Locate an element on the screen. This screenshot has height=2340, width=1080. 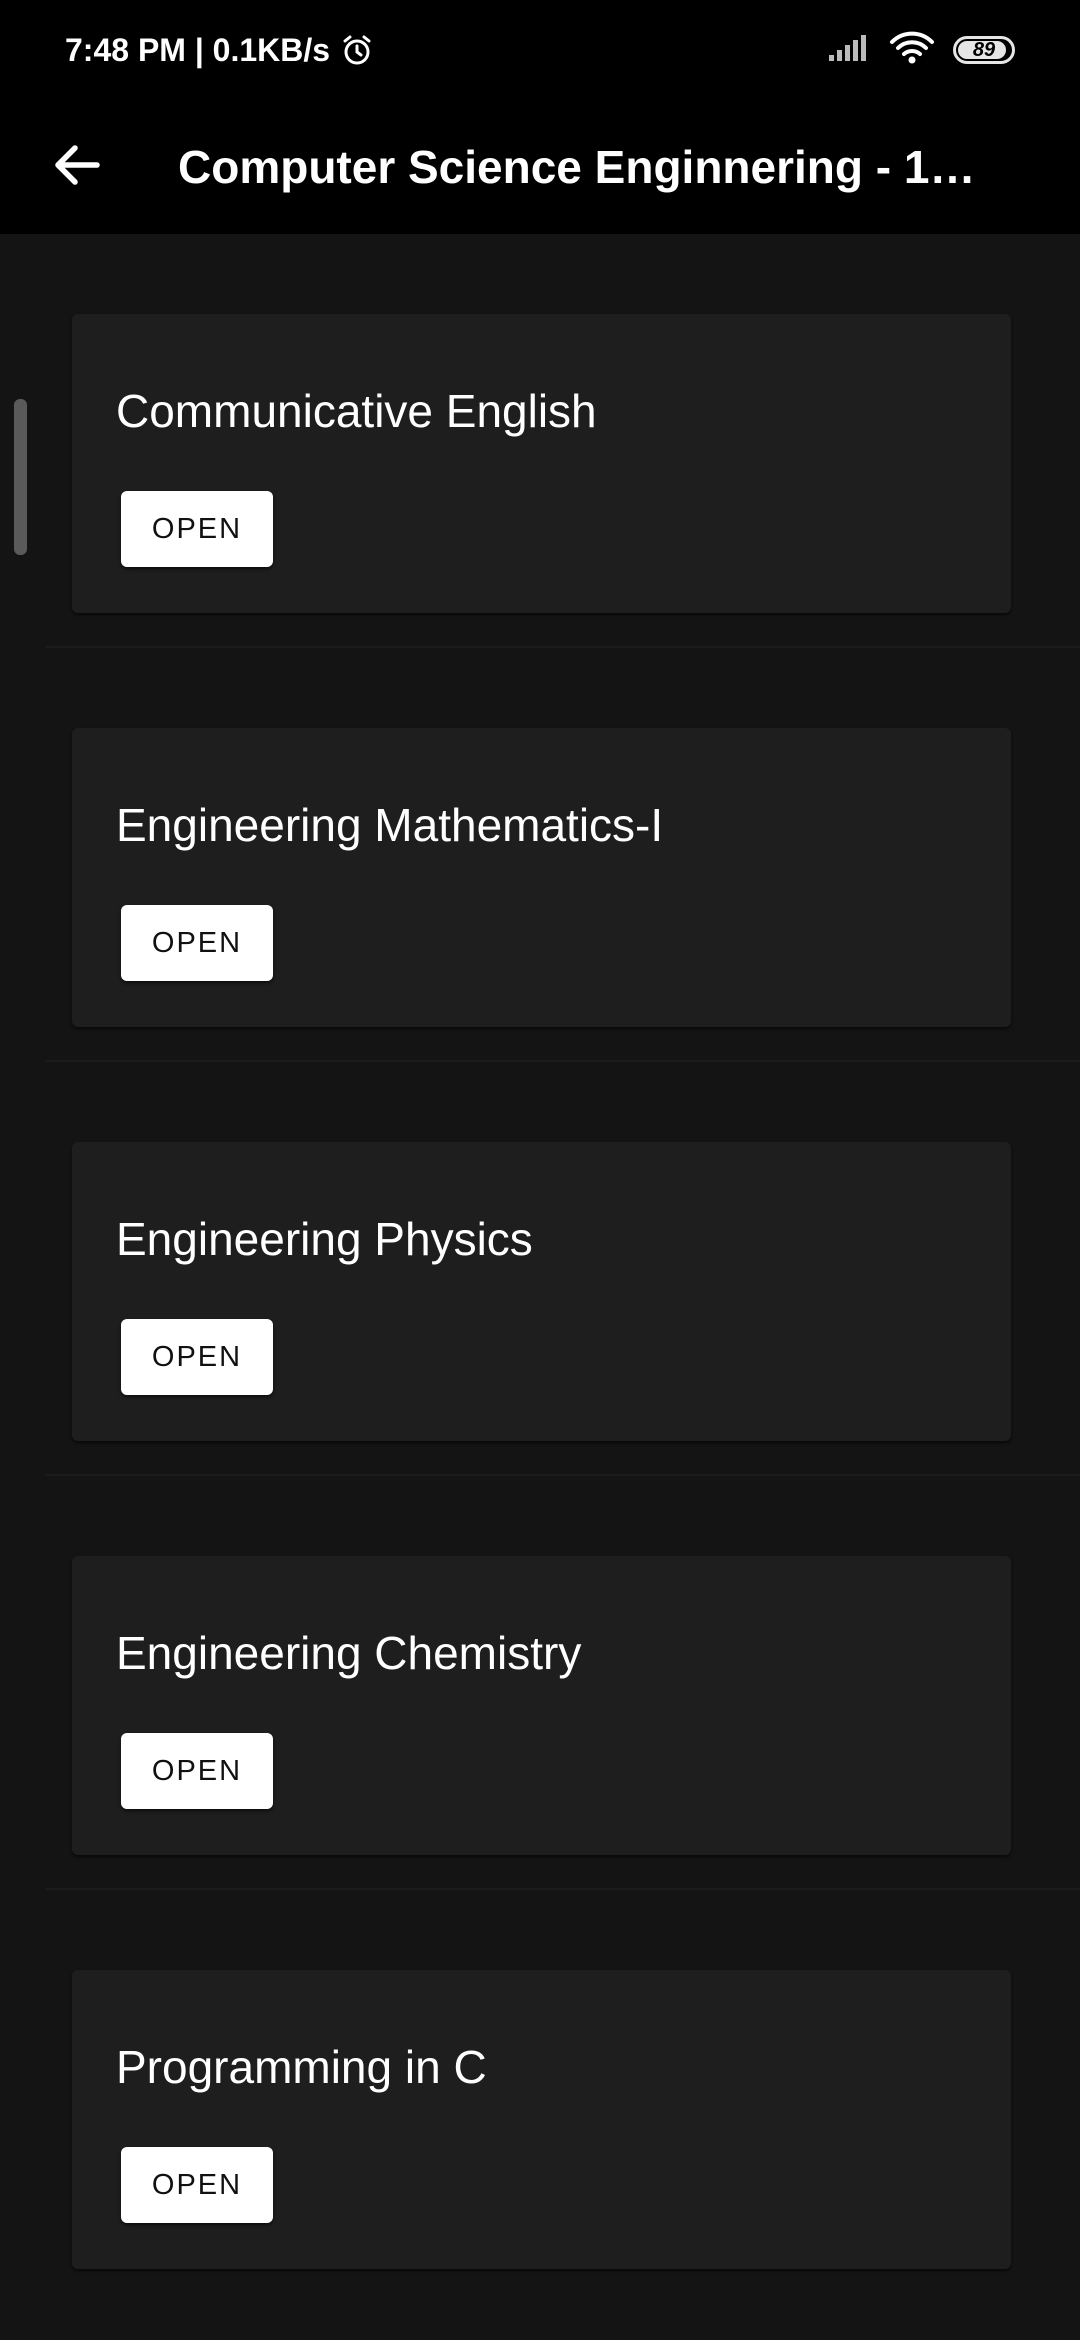
subject-title: Programming in C is located at coordinates (301, 2067).